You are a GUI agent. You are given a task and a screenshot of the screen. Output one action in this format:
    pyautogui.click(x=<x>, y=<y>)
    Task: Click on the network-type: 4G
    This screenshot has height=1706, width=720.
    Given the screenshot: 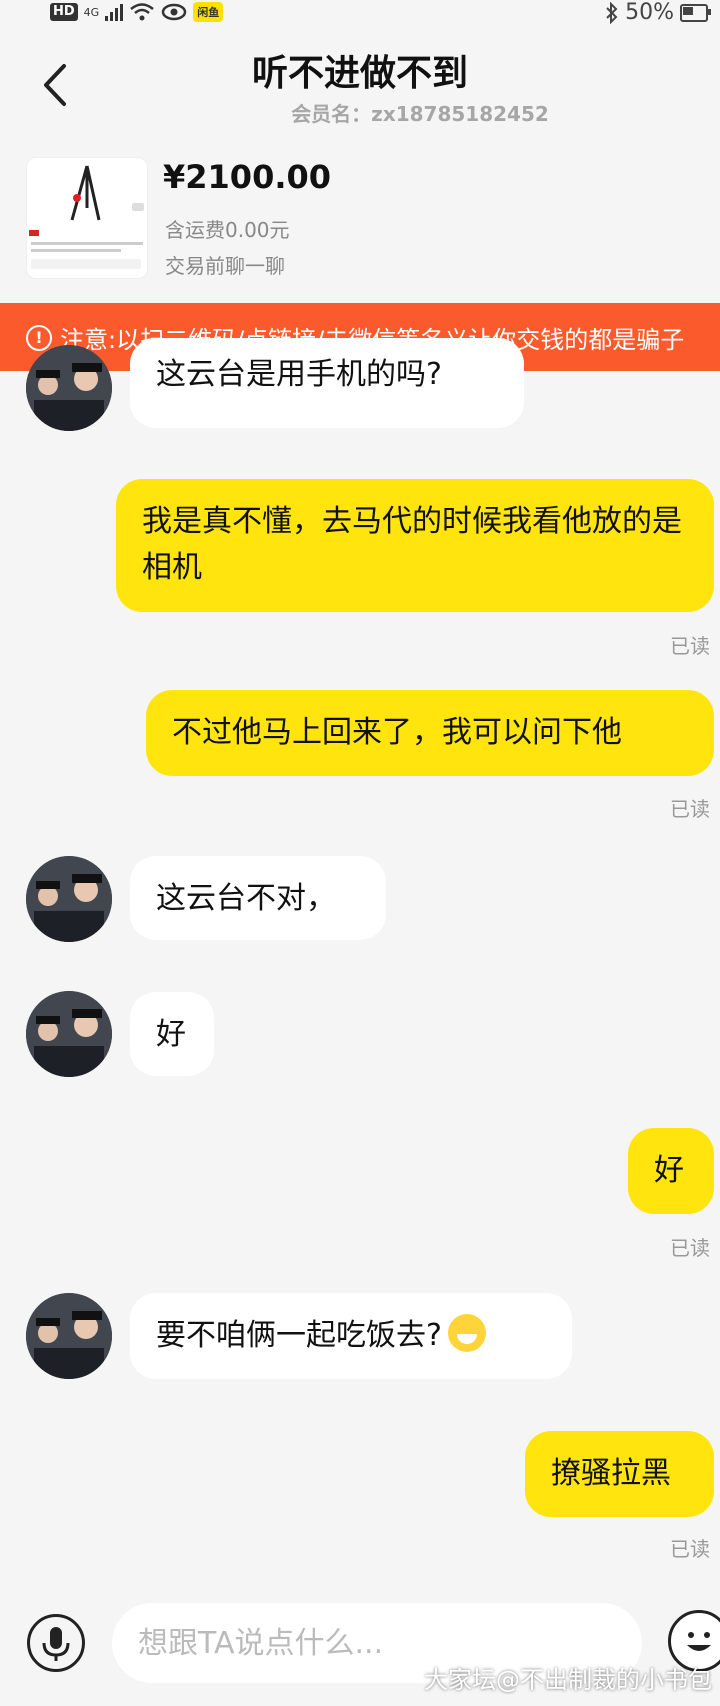 What is the action you would take?
    pyautogui.click(x=91, y=12)
    